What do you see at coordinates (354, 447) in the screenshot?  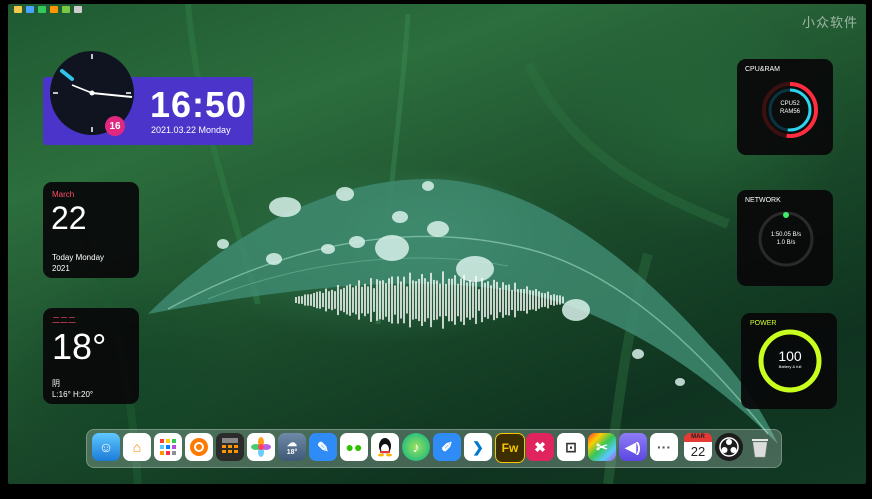 I see `wechat-icon: ●●` at bounding box center [354, 447].